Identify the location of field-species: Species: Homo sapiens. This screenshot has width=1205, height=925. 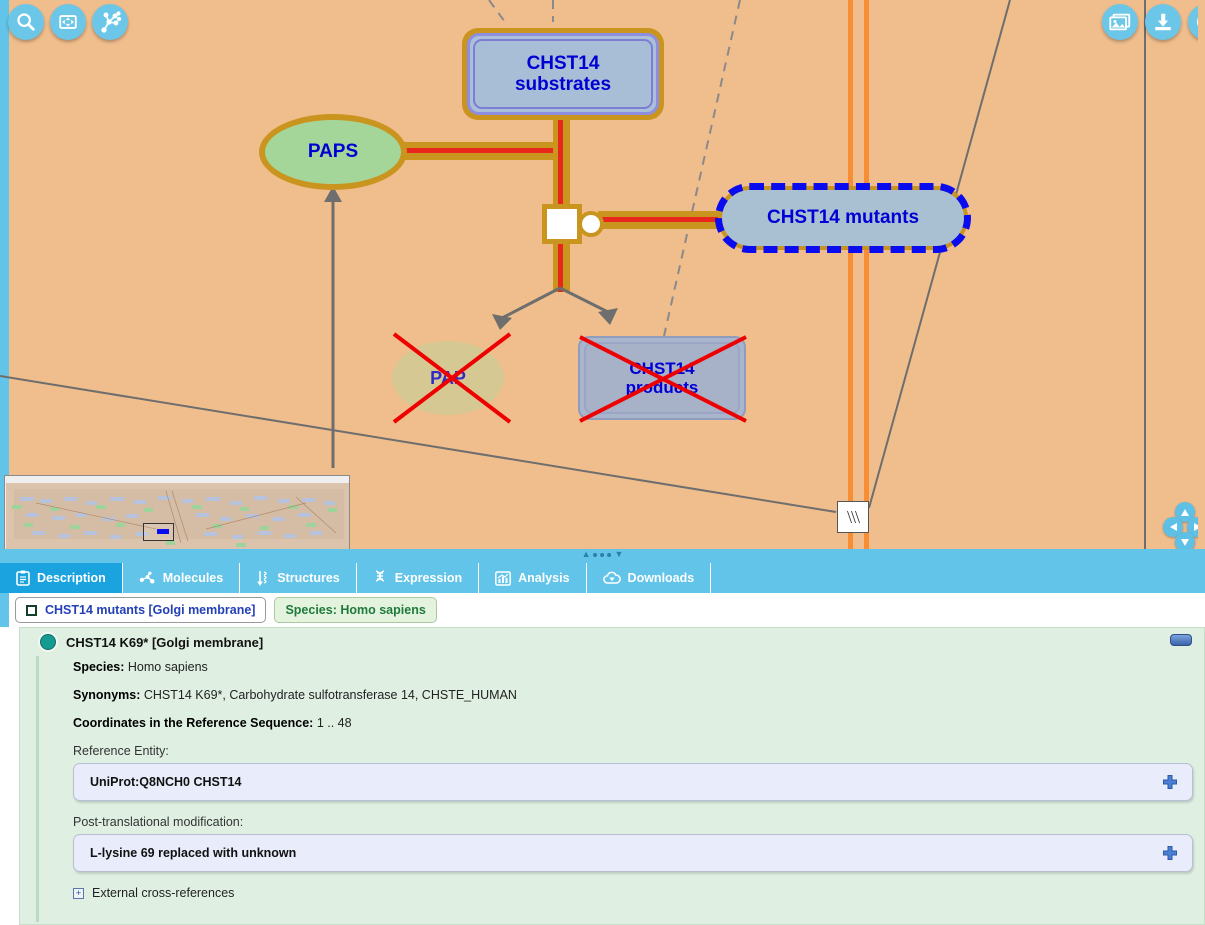
(638, 667).